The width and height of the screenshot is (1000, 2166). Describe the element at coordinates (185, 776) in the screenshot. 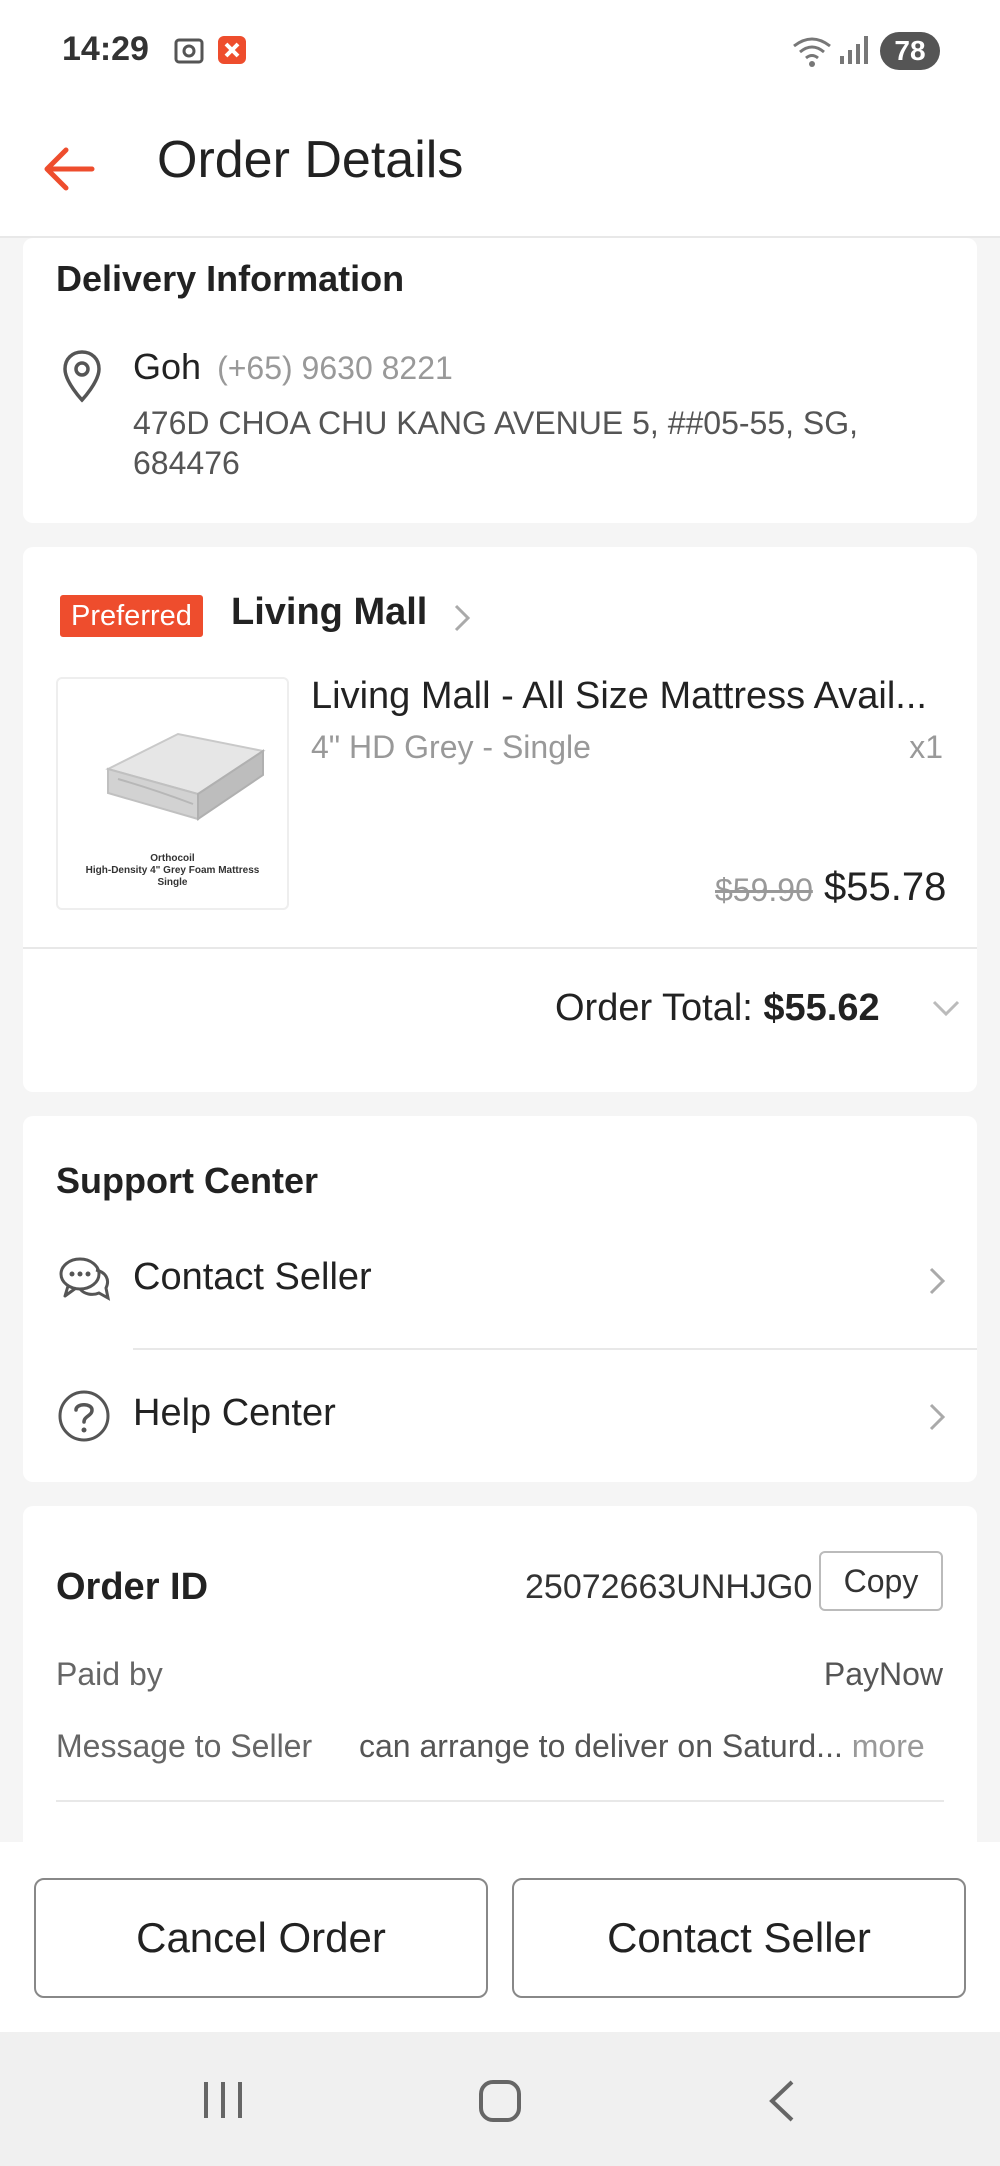

I see `mattress-image-icon` at that location.